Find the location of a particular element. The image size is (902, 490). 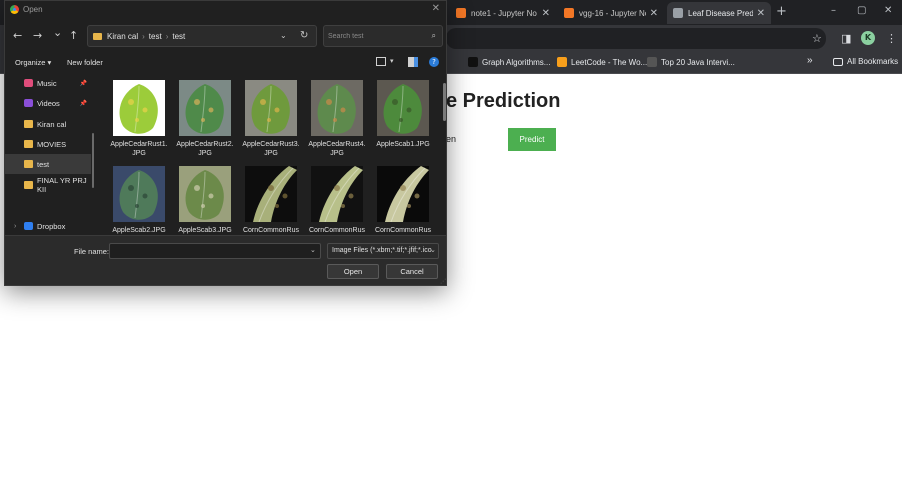

file-type-select: Image Files (*.xbm;*.tif;*.jfif;*.ico is located at coordinates (383, 251).